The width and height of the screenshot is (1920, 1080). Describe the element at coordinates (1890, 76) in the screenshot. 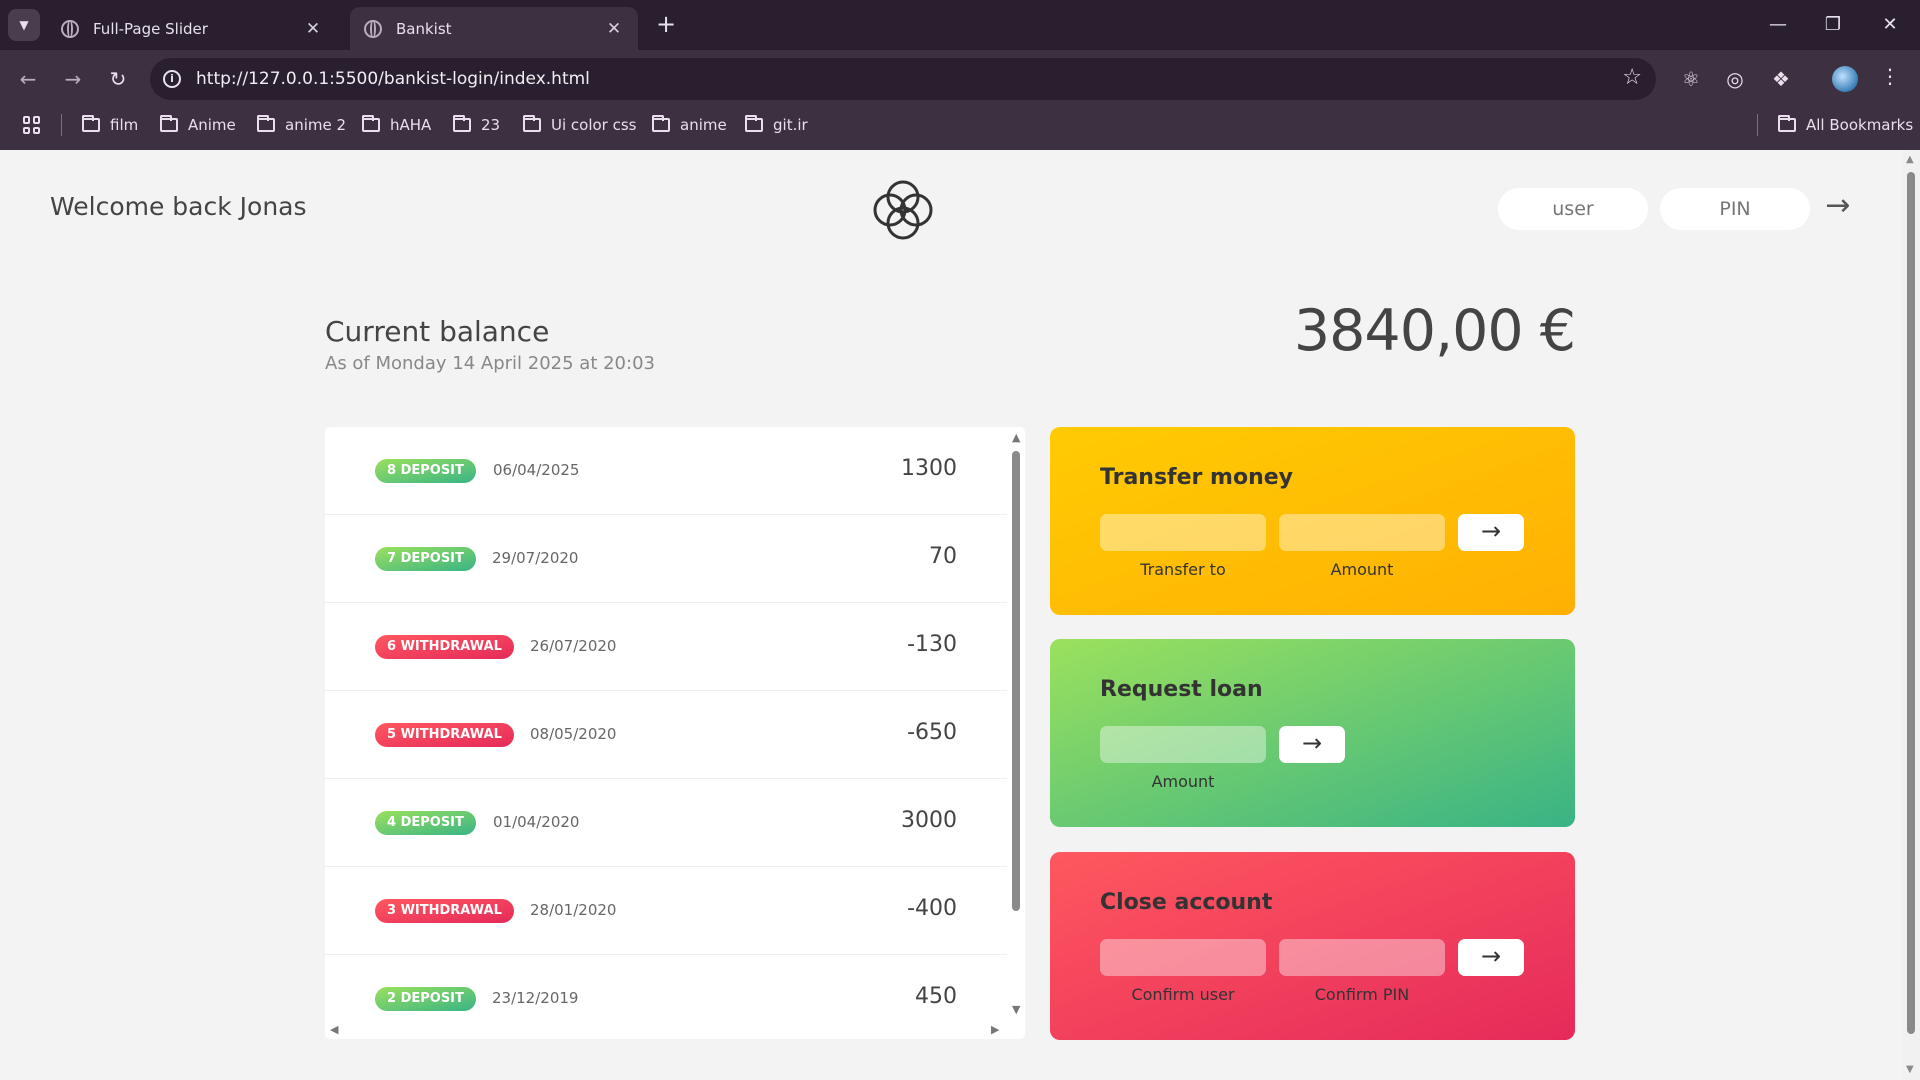

I see `menu-icon: ⋮` at that location.